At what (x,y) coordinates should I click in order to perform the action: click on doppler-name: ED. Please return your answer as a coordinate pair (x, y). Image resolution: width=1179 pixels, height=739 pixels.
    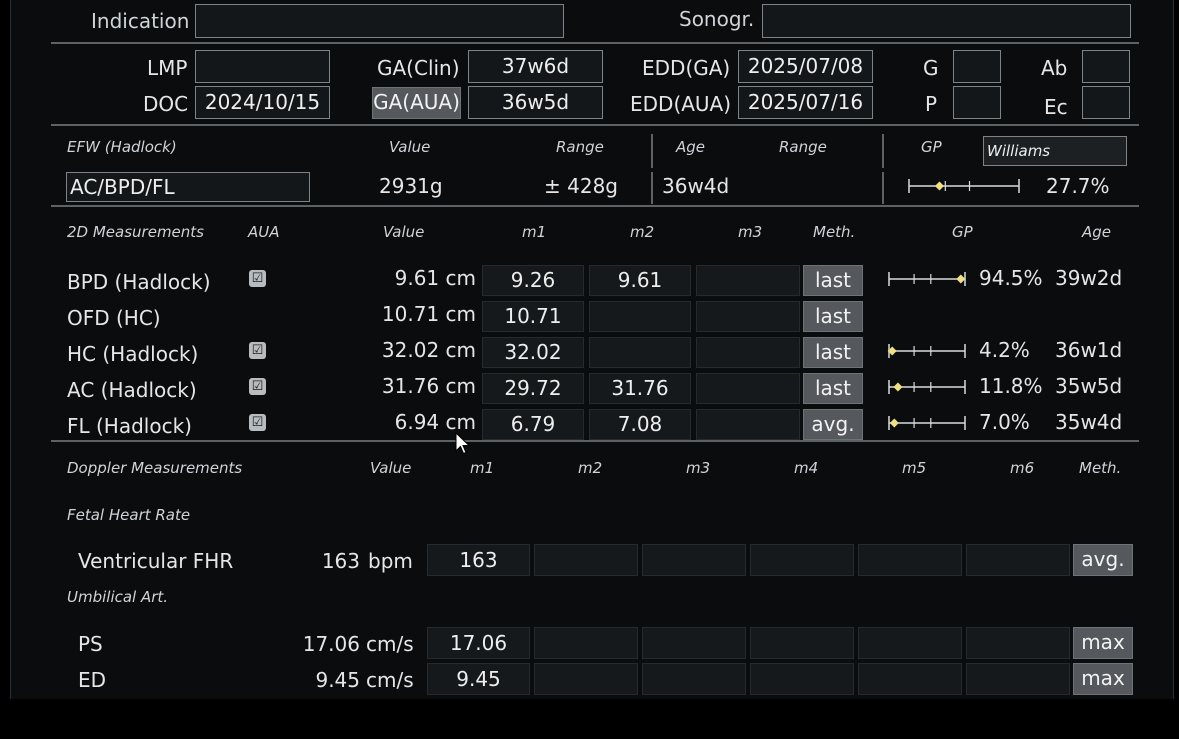
    Looking at the image, I should click on (92, 680).